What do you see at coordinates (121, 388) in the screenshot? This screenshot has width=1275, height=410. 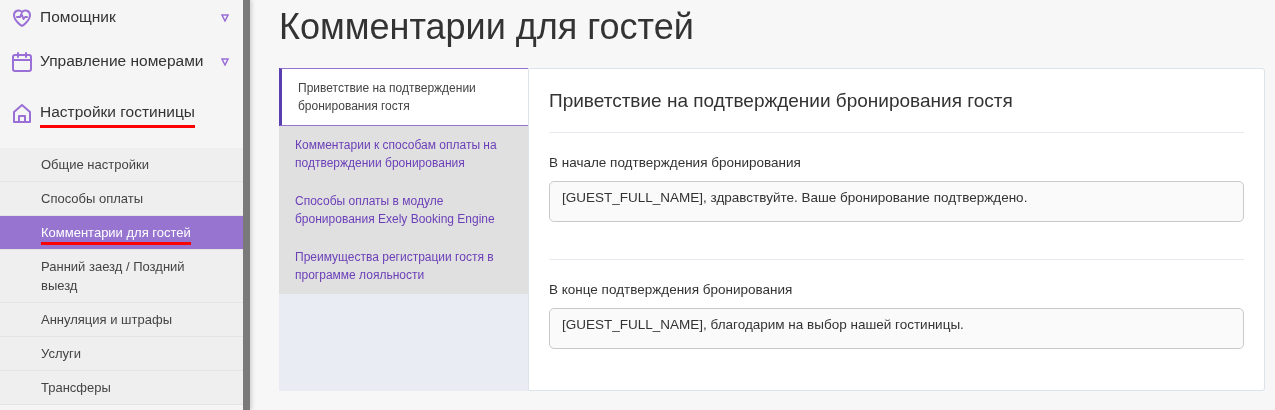 I see `sidebar-item: Трансферы` at bounding box center [121, 388].